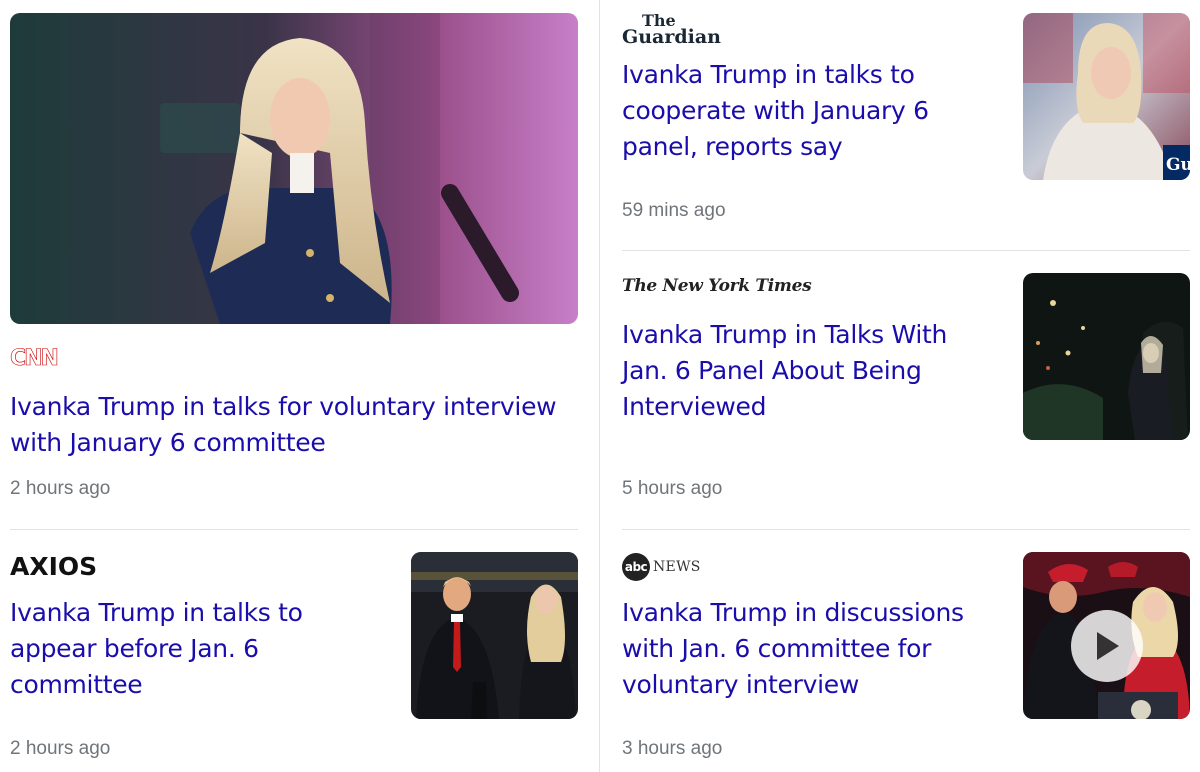 Image resolution: width=1200 pixels, height=772 pixels. What do you see at coordinates (671, 37) in the screenshot?
I see `guardian-logo-line2: Guardian` at bounding box center [671, 37].